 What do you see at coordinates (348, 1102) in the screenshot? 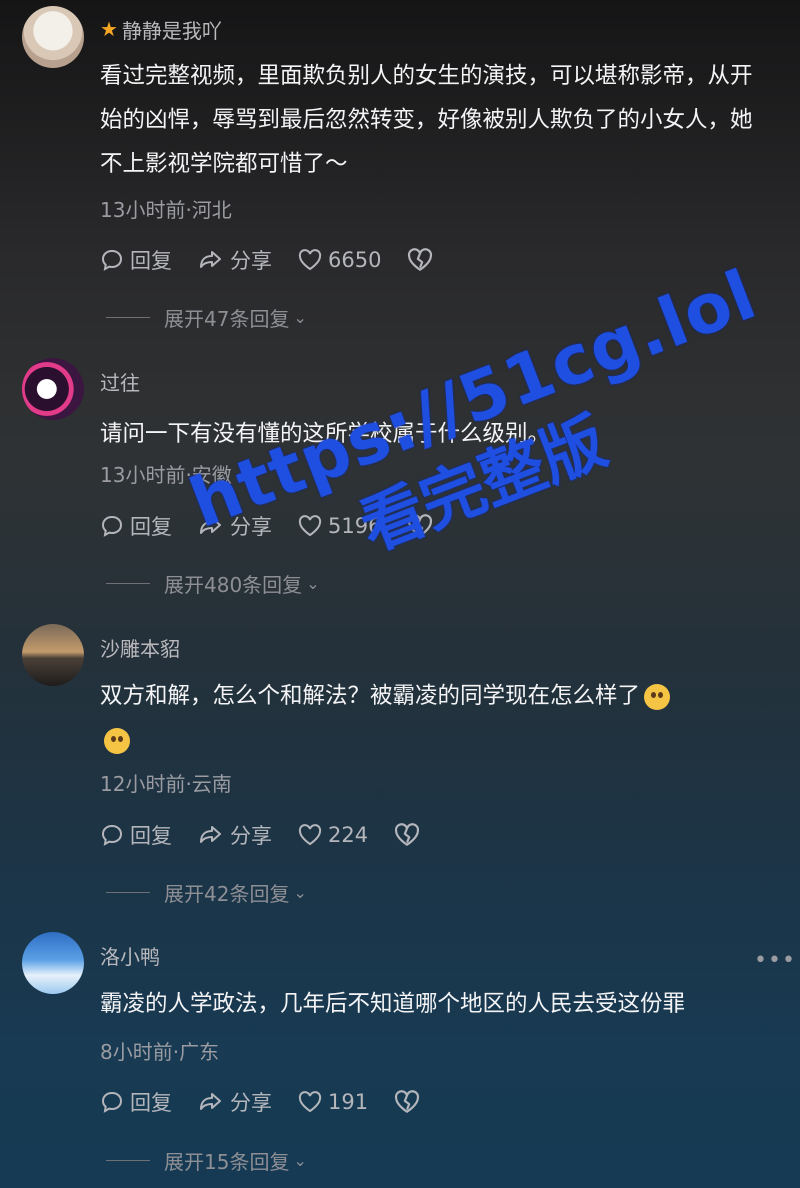
I see `like-count: 191` at bounding box center [348, 1102].